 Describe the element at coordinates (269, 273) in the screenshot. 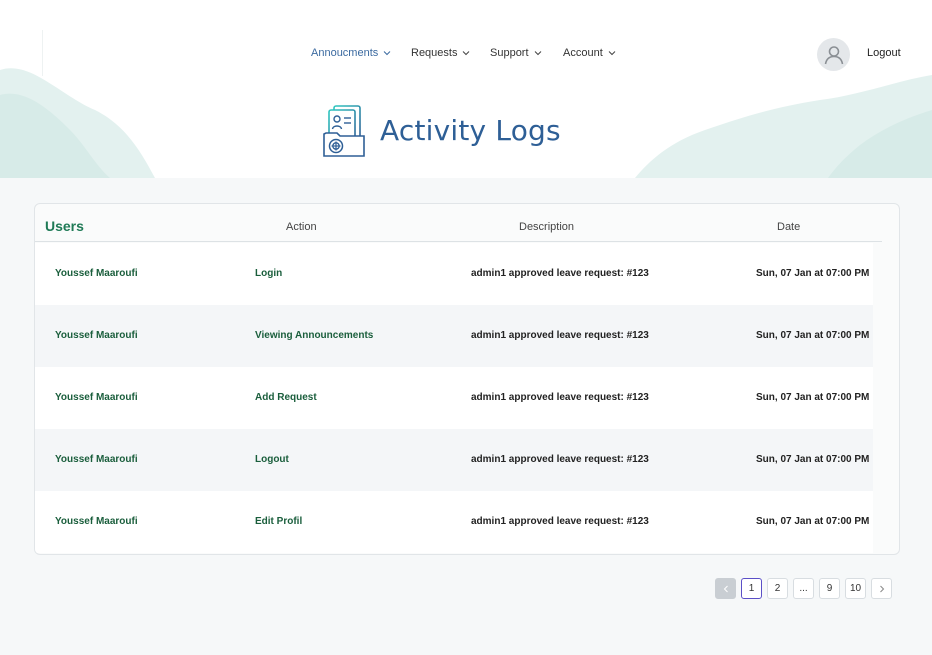

I see `cell-action: Login` at that location.